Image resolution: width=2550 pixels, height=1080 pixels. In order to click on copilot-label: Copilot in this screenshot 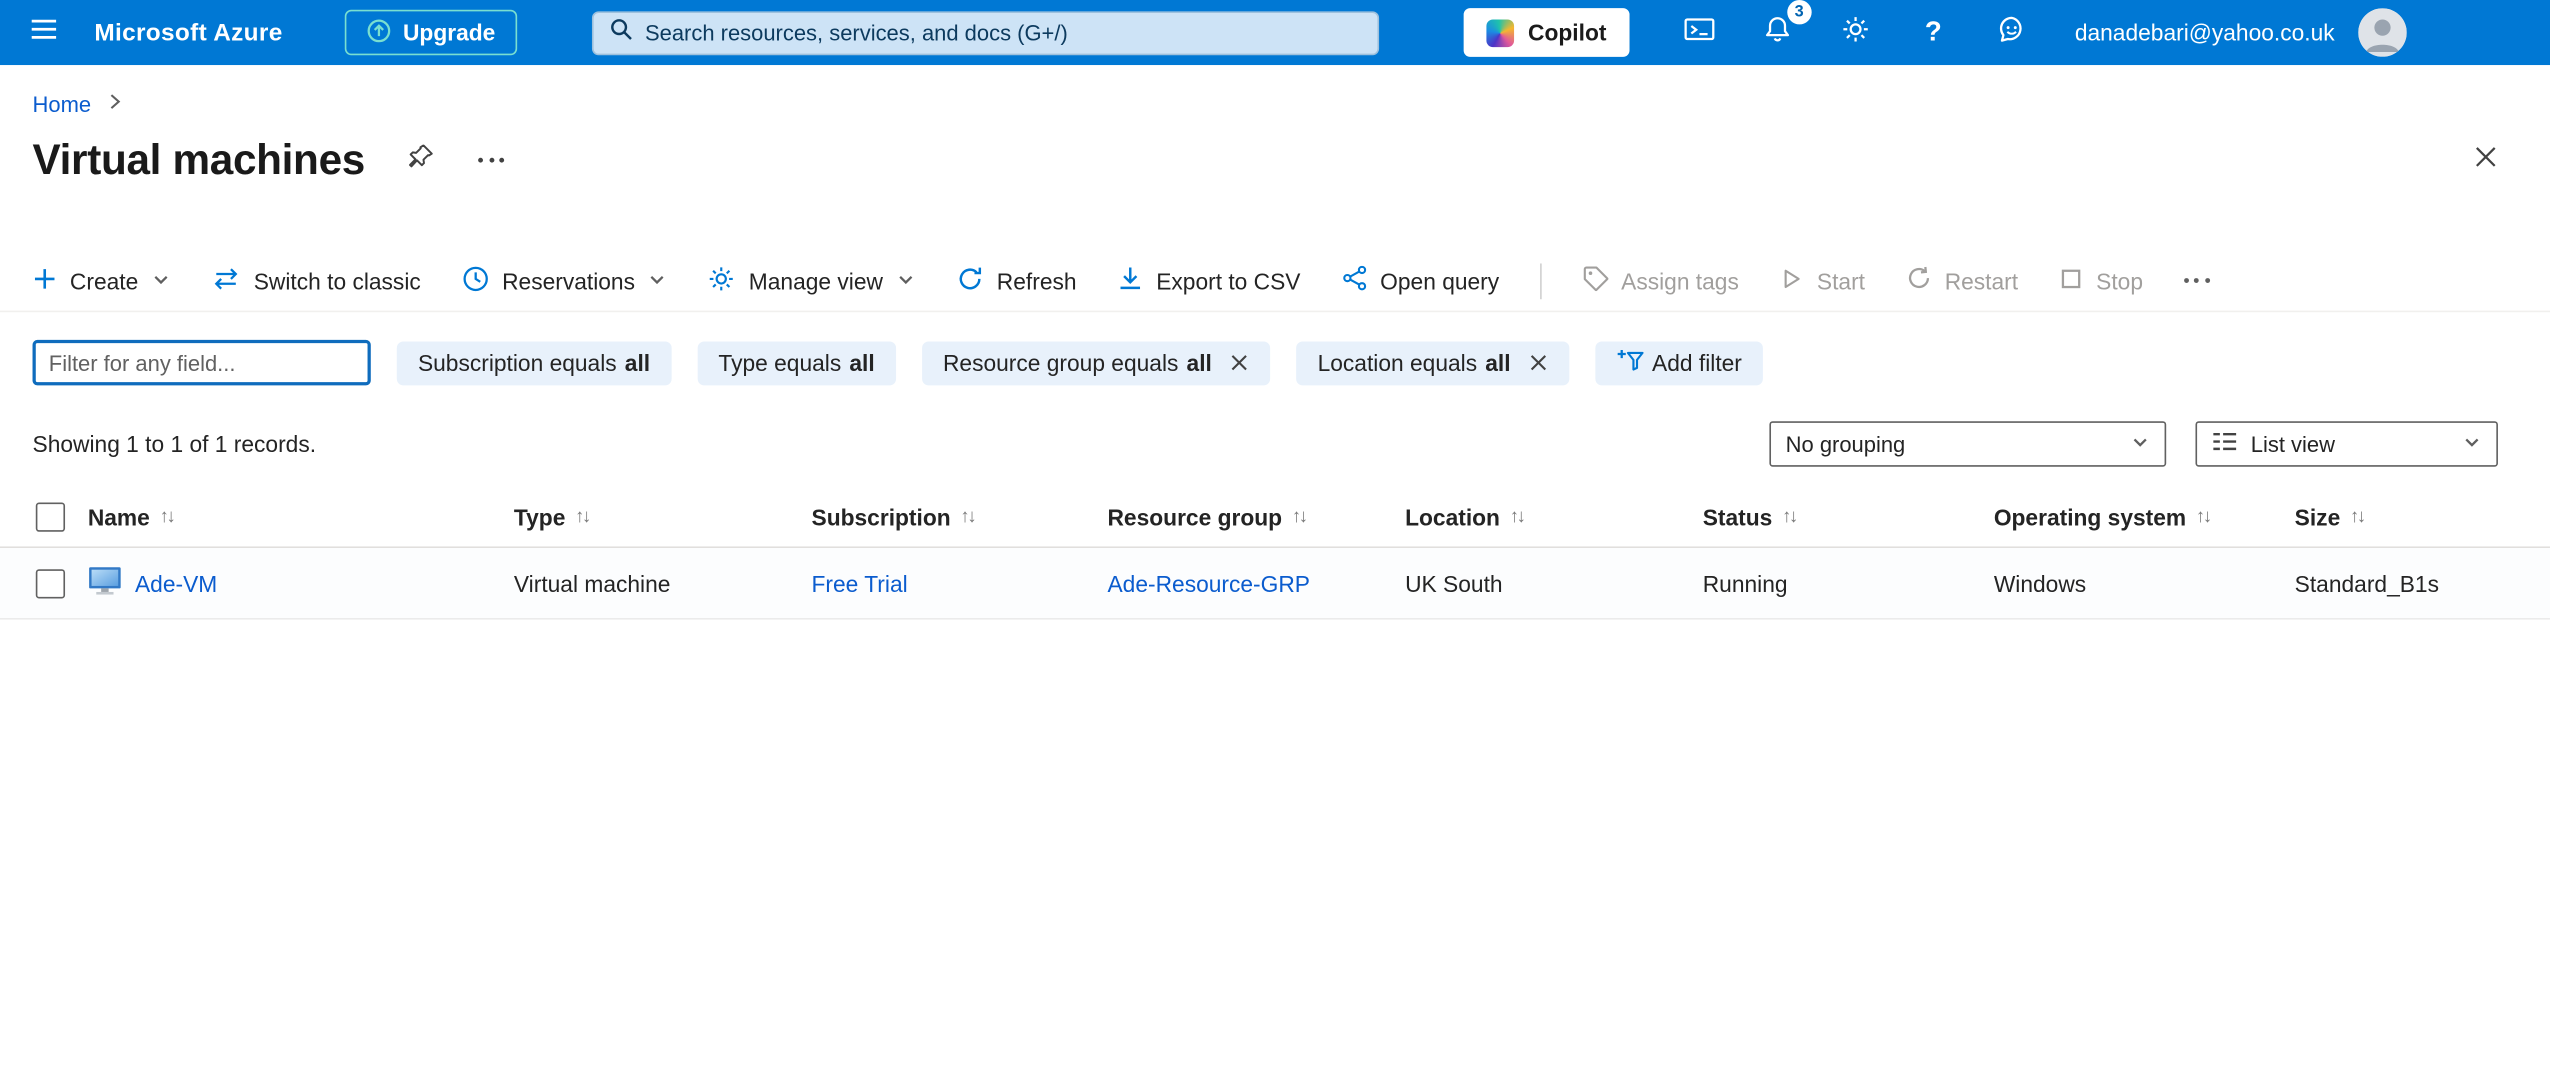, I will do `click(1567, 32)`.